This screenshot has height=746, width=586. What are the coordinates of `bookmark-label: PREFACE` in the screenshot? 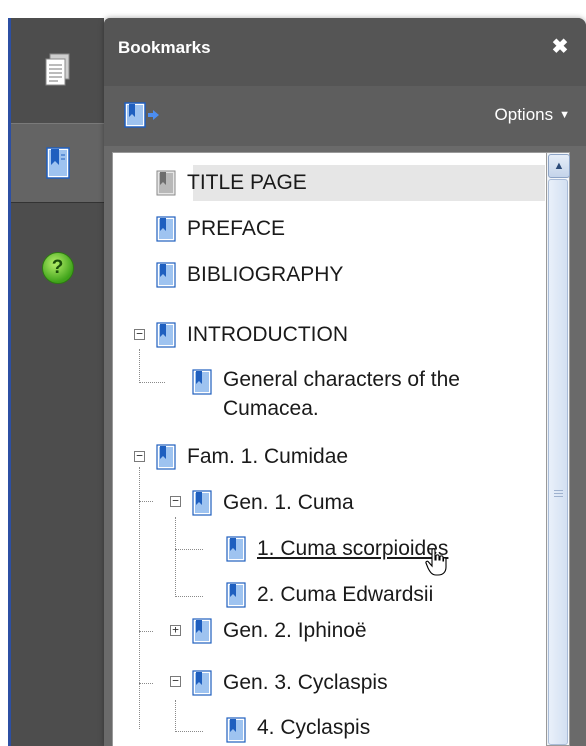 It's located at (236, 228).